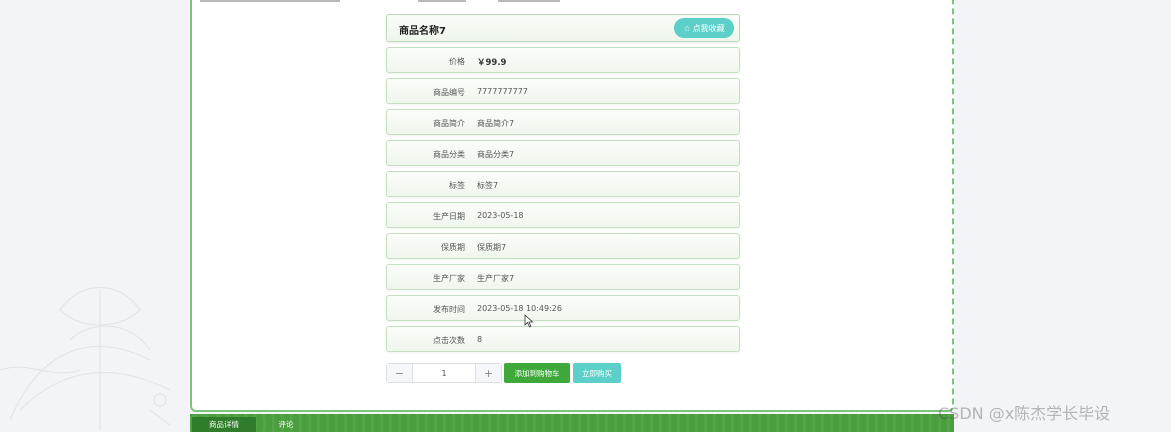 The width and height of the screenshot is (1171, 432). What do you see at coordinates (687, 28) in the screenshot?
I see `star-icon: ☆` at bounding box center [687, 28].